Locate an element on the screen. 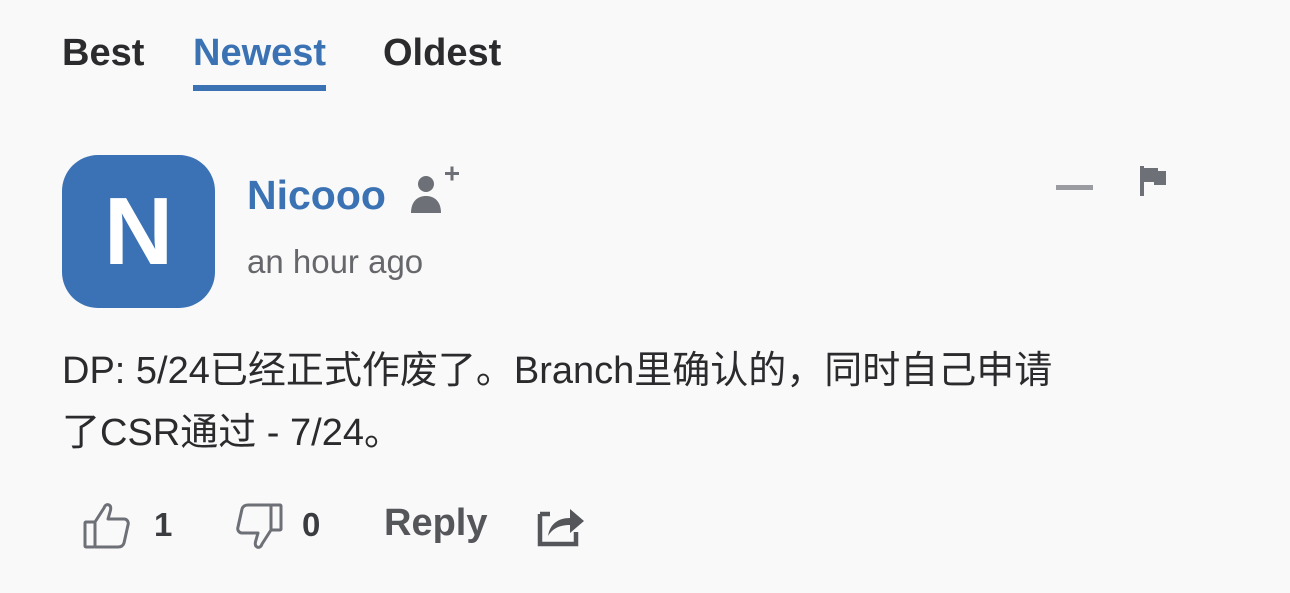 The height and width of the screenshot is (593, 1290). upvote-count: 1 is located at coordinates (163, 524).